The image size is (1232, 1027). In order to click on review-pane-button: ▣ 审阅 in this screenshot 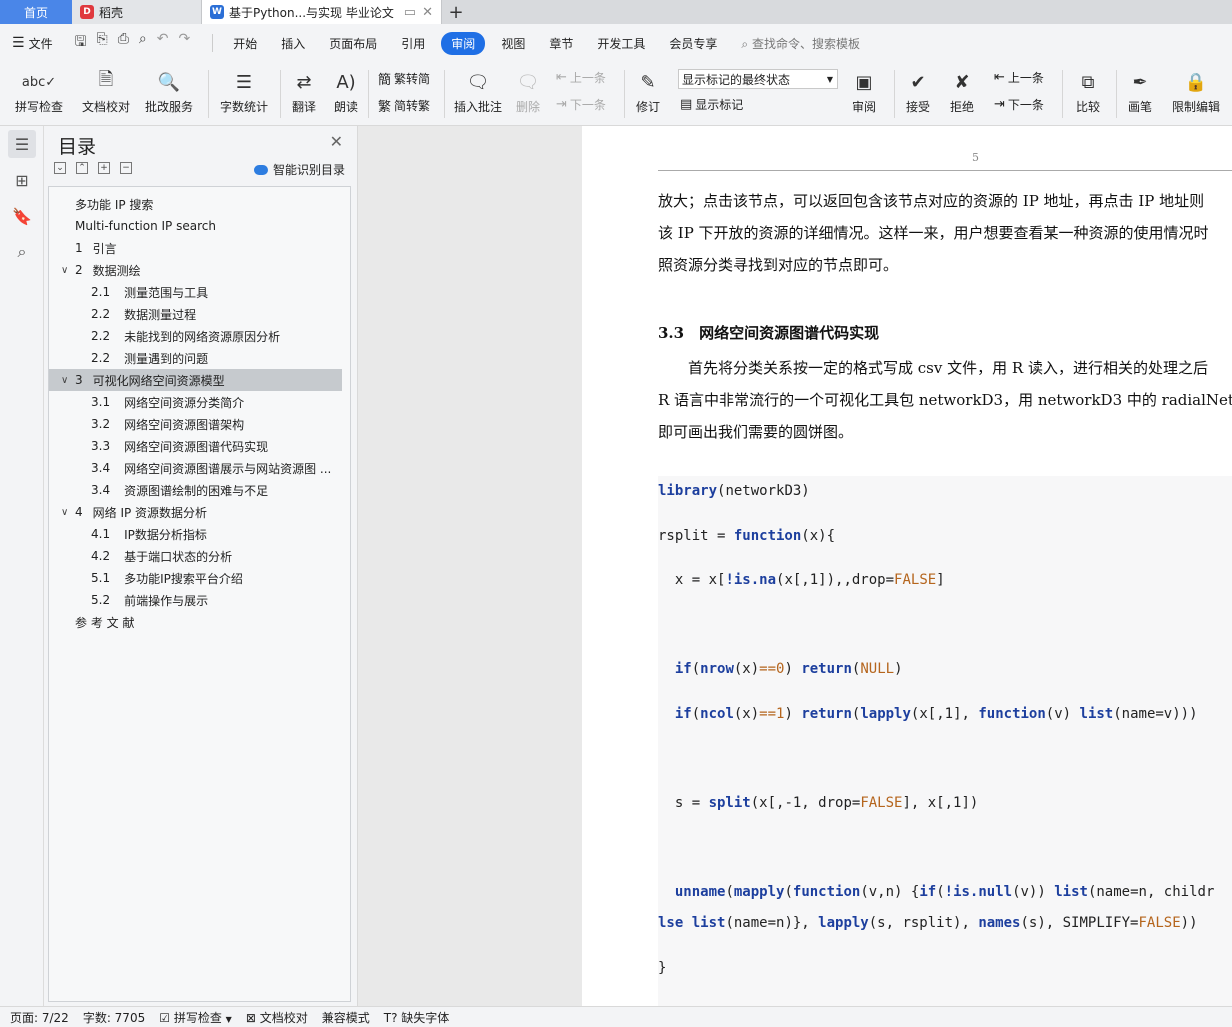, I will do `click(864, 94)`.